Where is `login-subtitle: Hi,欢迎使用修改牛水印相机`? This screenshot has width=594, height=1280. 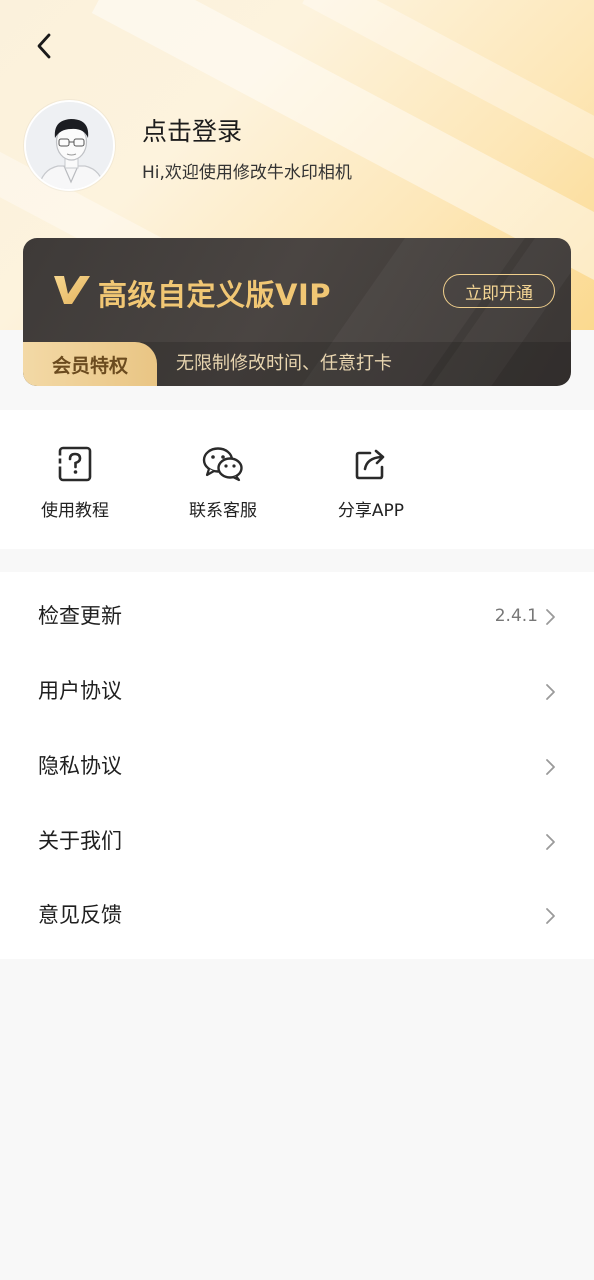 login-subtitle: Hi,欢迎使用修改牛水印相机 is located at coordinates (247, 173).